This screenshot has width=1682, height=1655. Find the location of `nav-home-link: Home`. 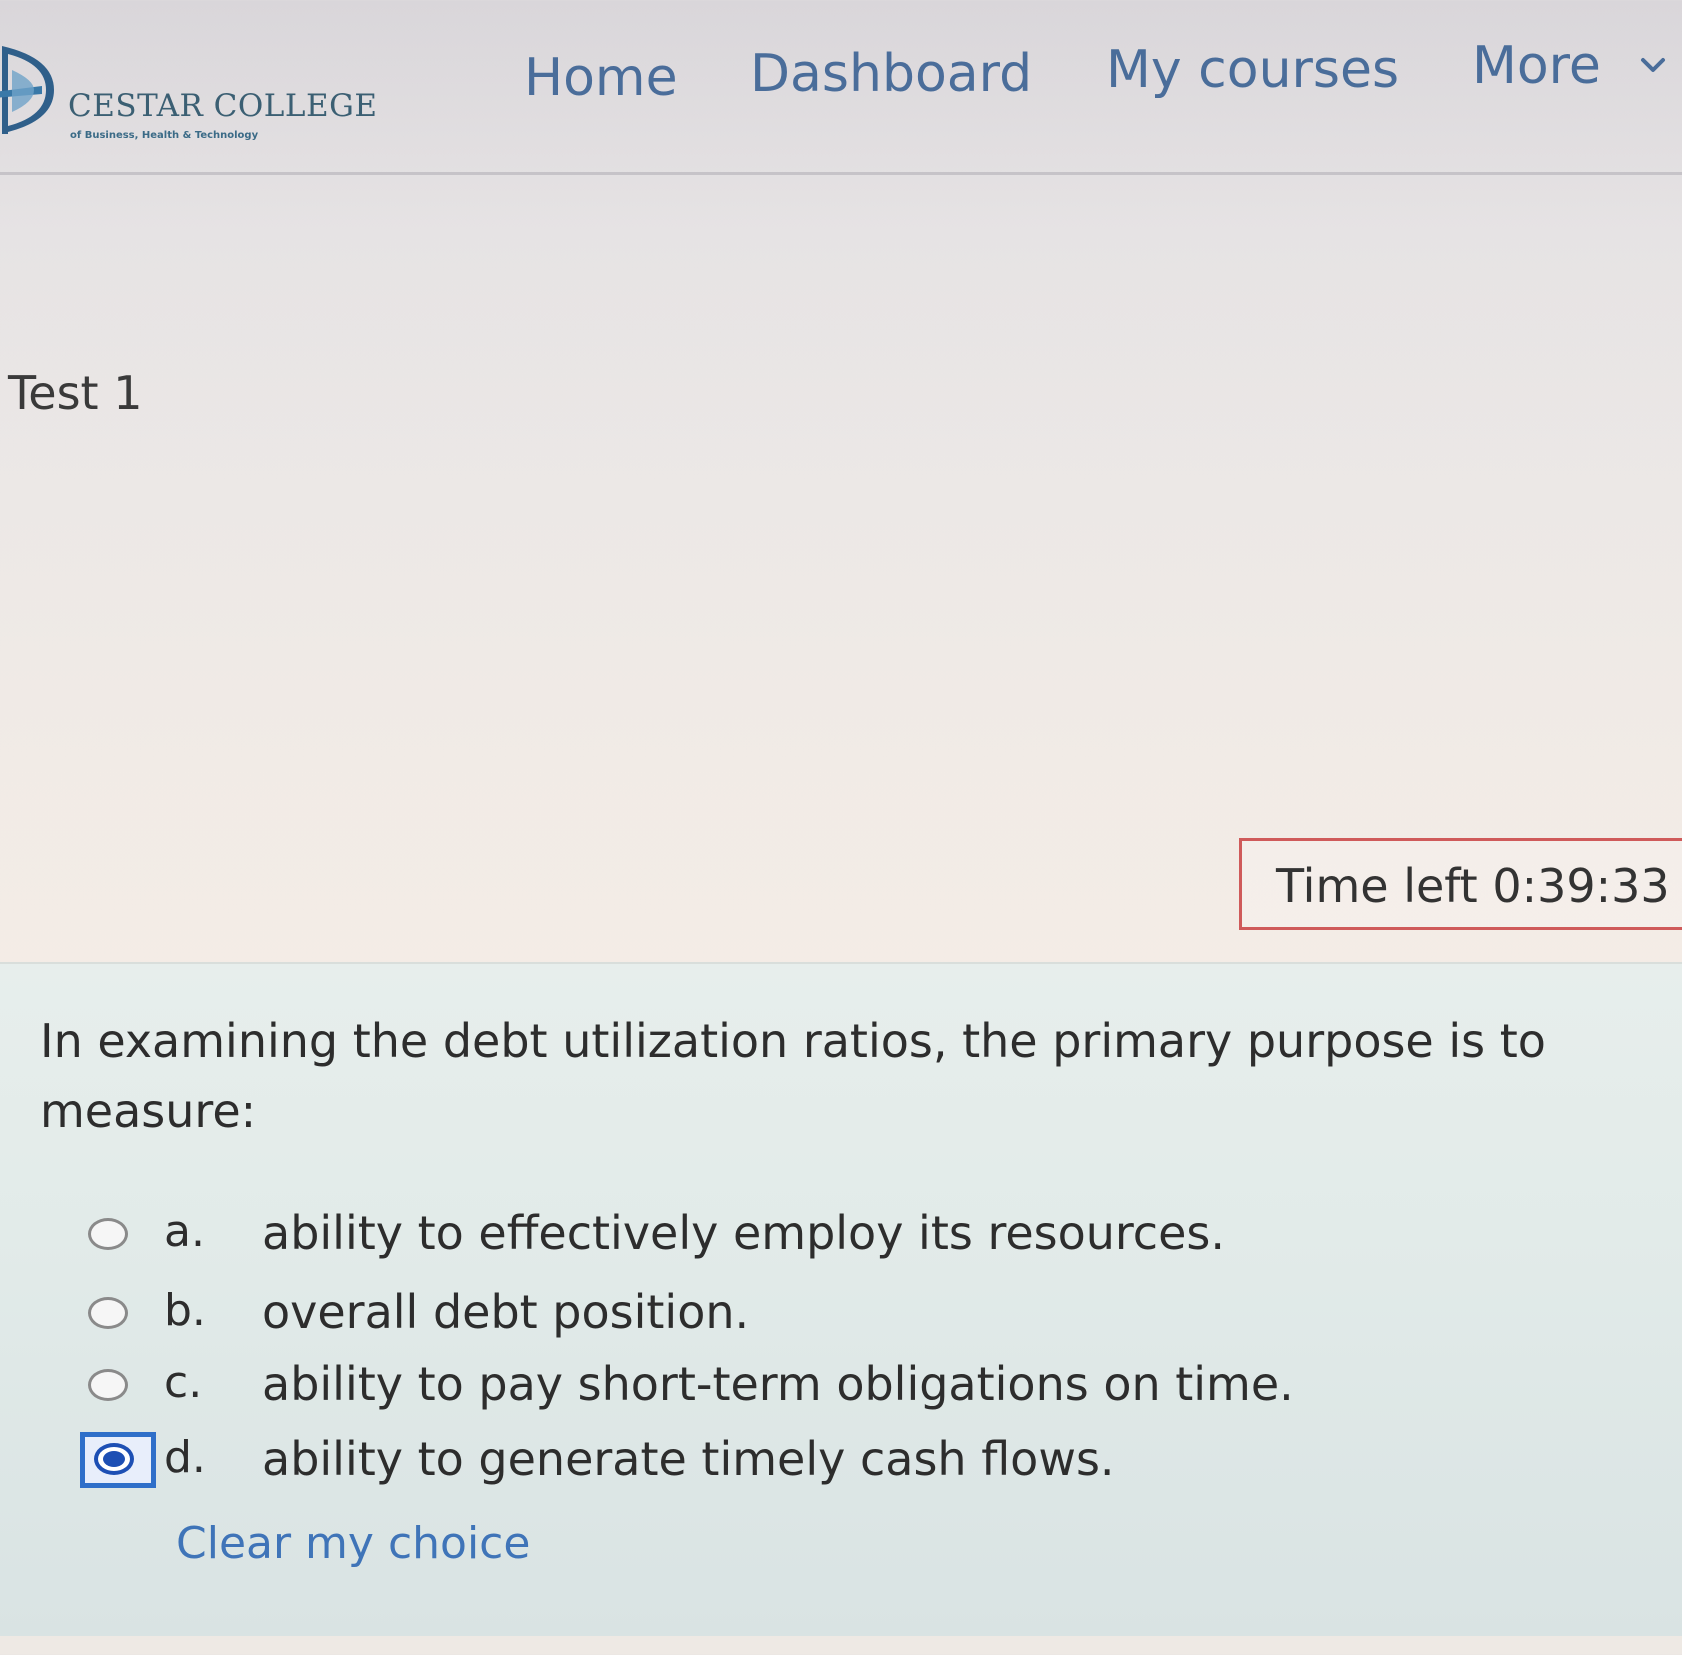

nav-home-link: Home is located at coordinates (601, 78).